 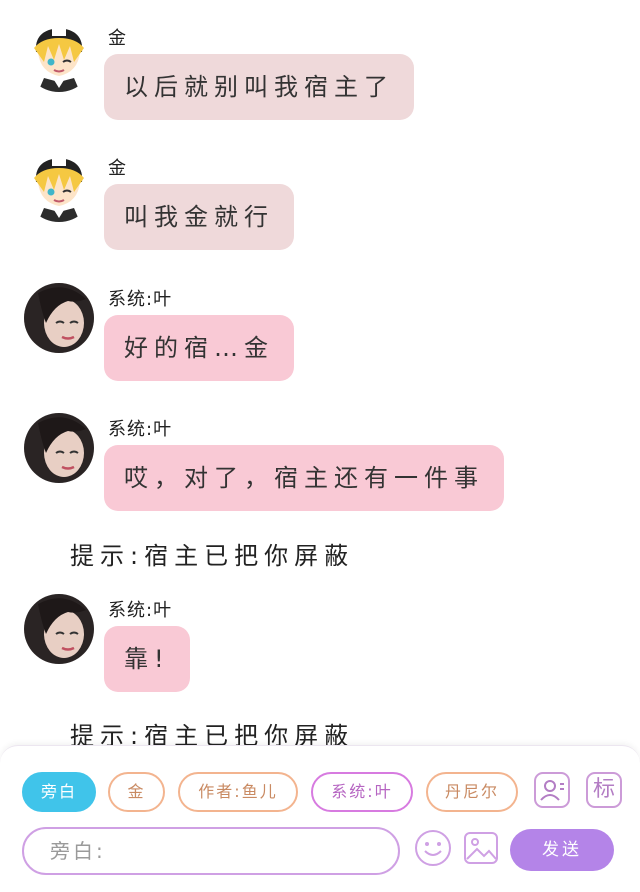 I want to click on emoji-icon, so click(x=433, y=848).